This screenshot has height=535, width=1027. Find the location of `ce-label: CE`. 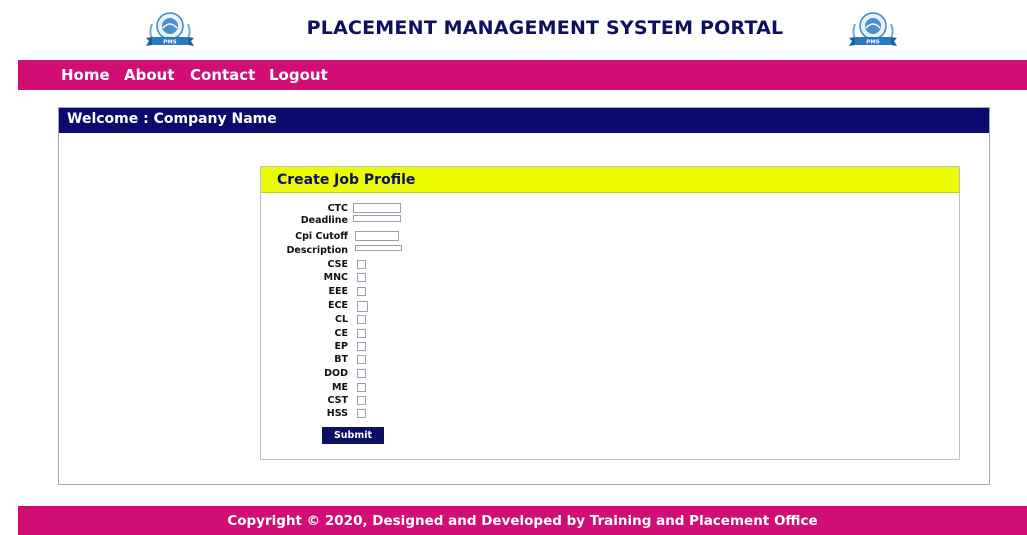

ce-label: CE is located at coordinates (341, 333).